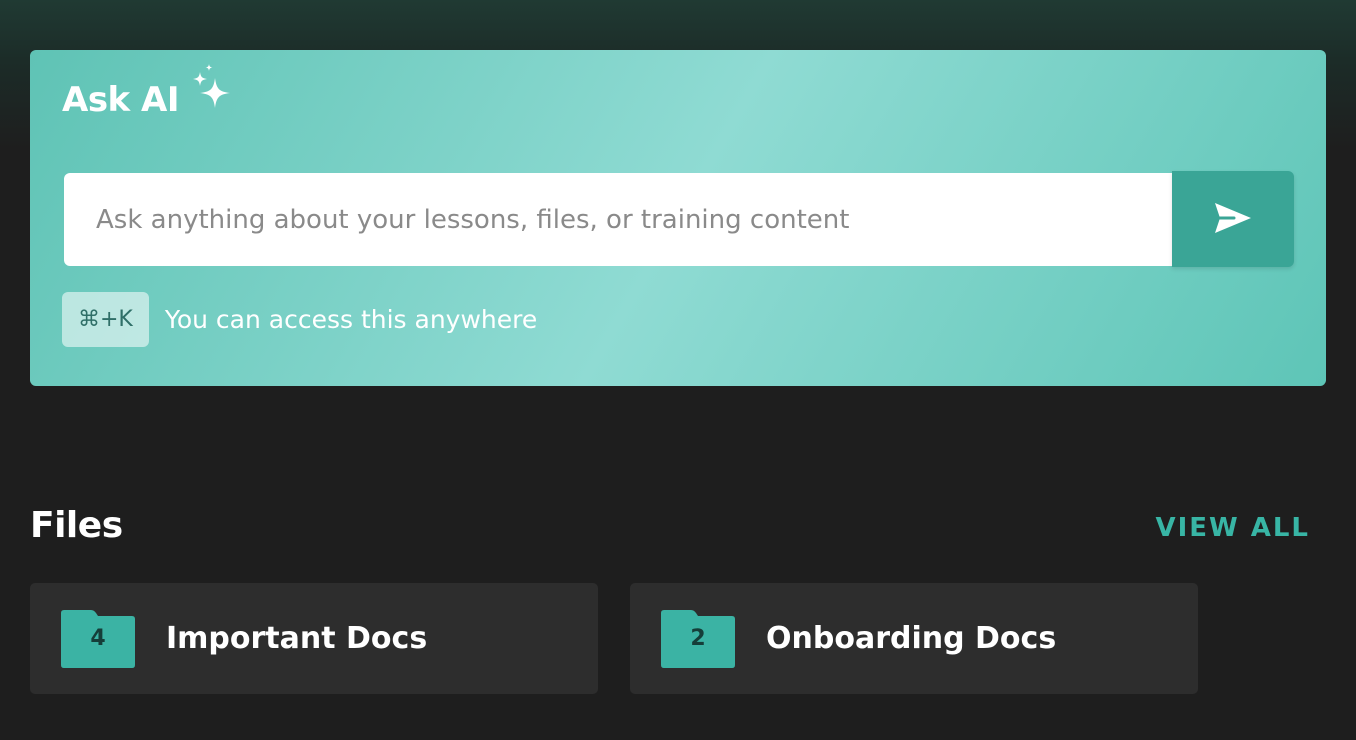 The image size is (1356, 740). Describe the element at coordinates (618, 219) in the screenshot. I see `ask-ai-input` at that location.